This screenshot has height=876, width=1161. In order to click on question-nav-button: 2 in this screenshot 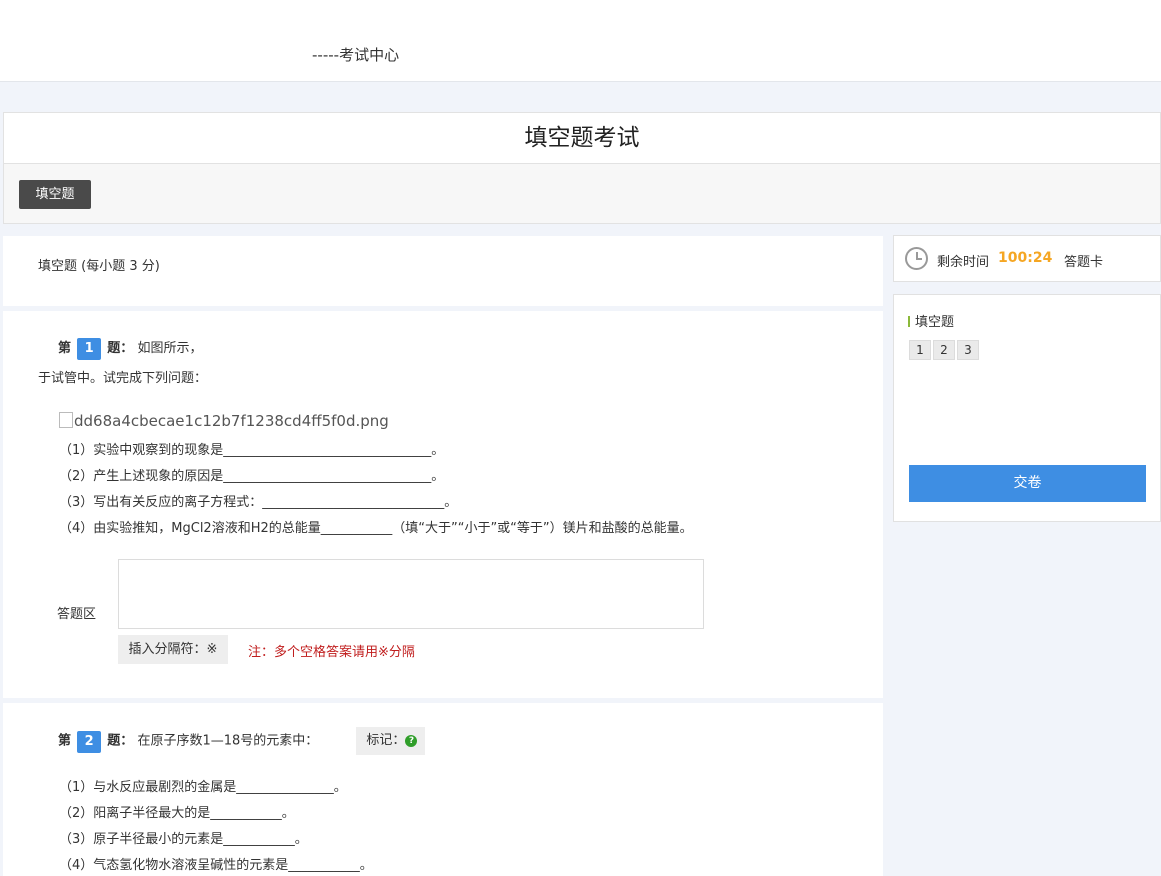, I will do `click(944, 350)`.